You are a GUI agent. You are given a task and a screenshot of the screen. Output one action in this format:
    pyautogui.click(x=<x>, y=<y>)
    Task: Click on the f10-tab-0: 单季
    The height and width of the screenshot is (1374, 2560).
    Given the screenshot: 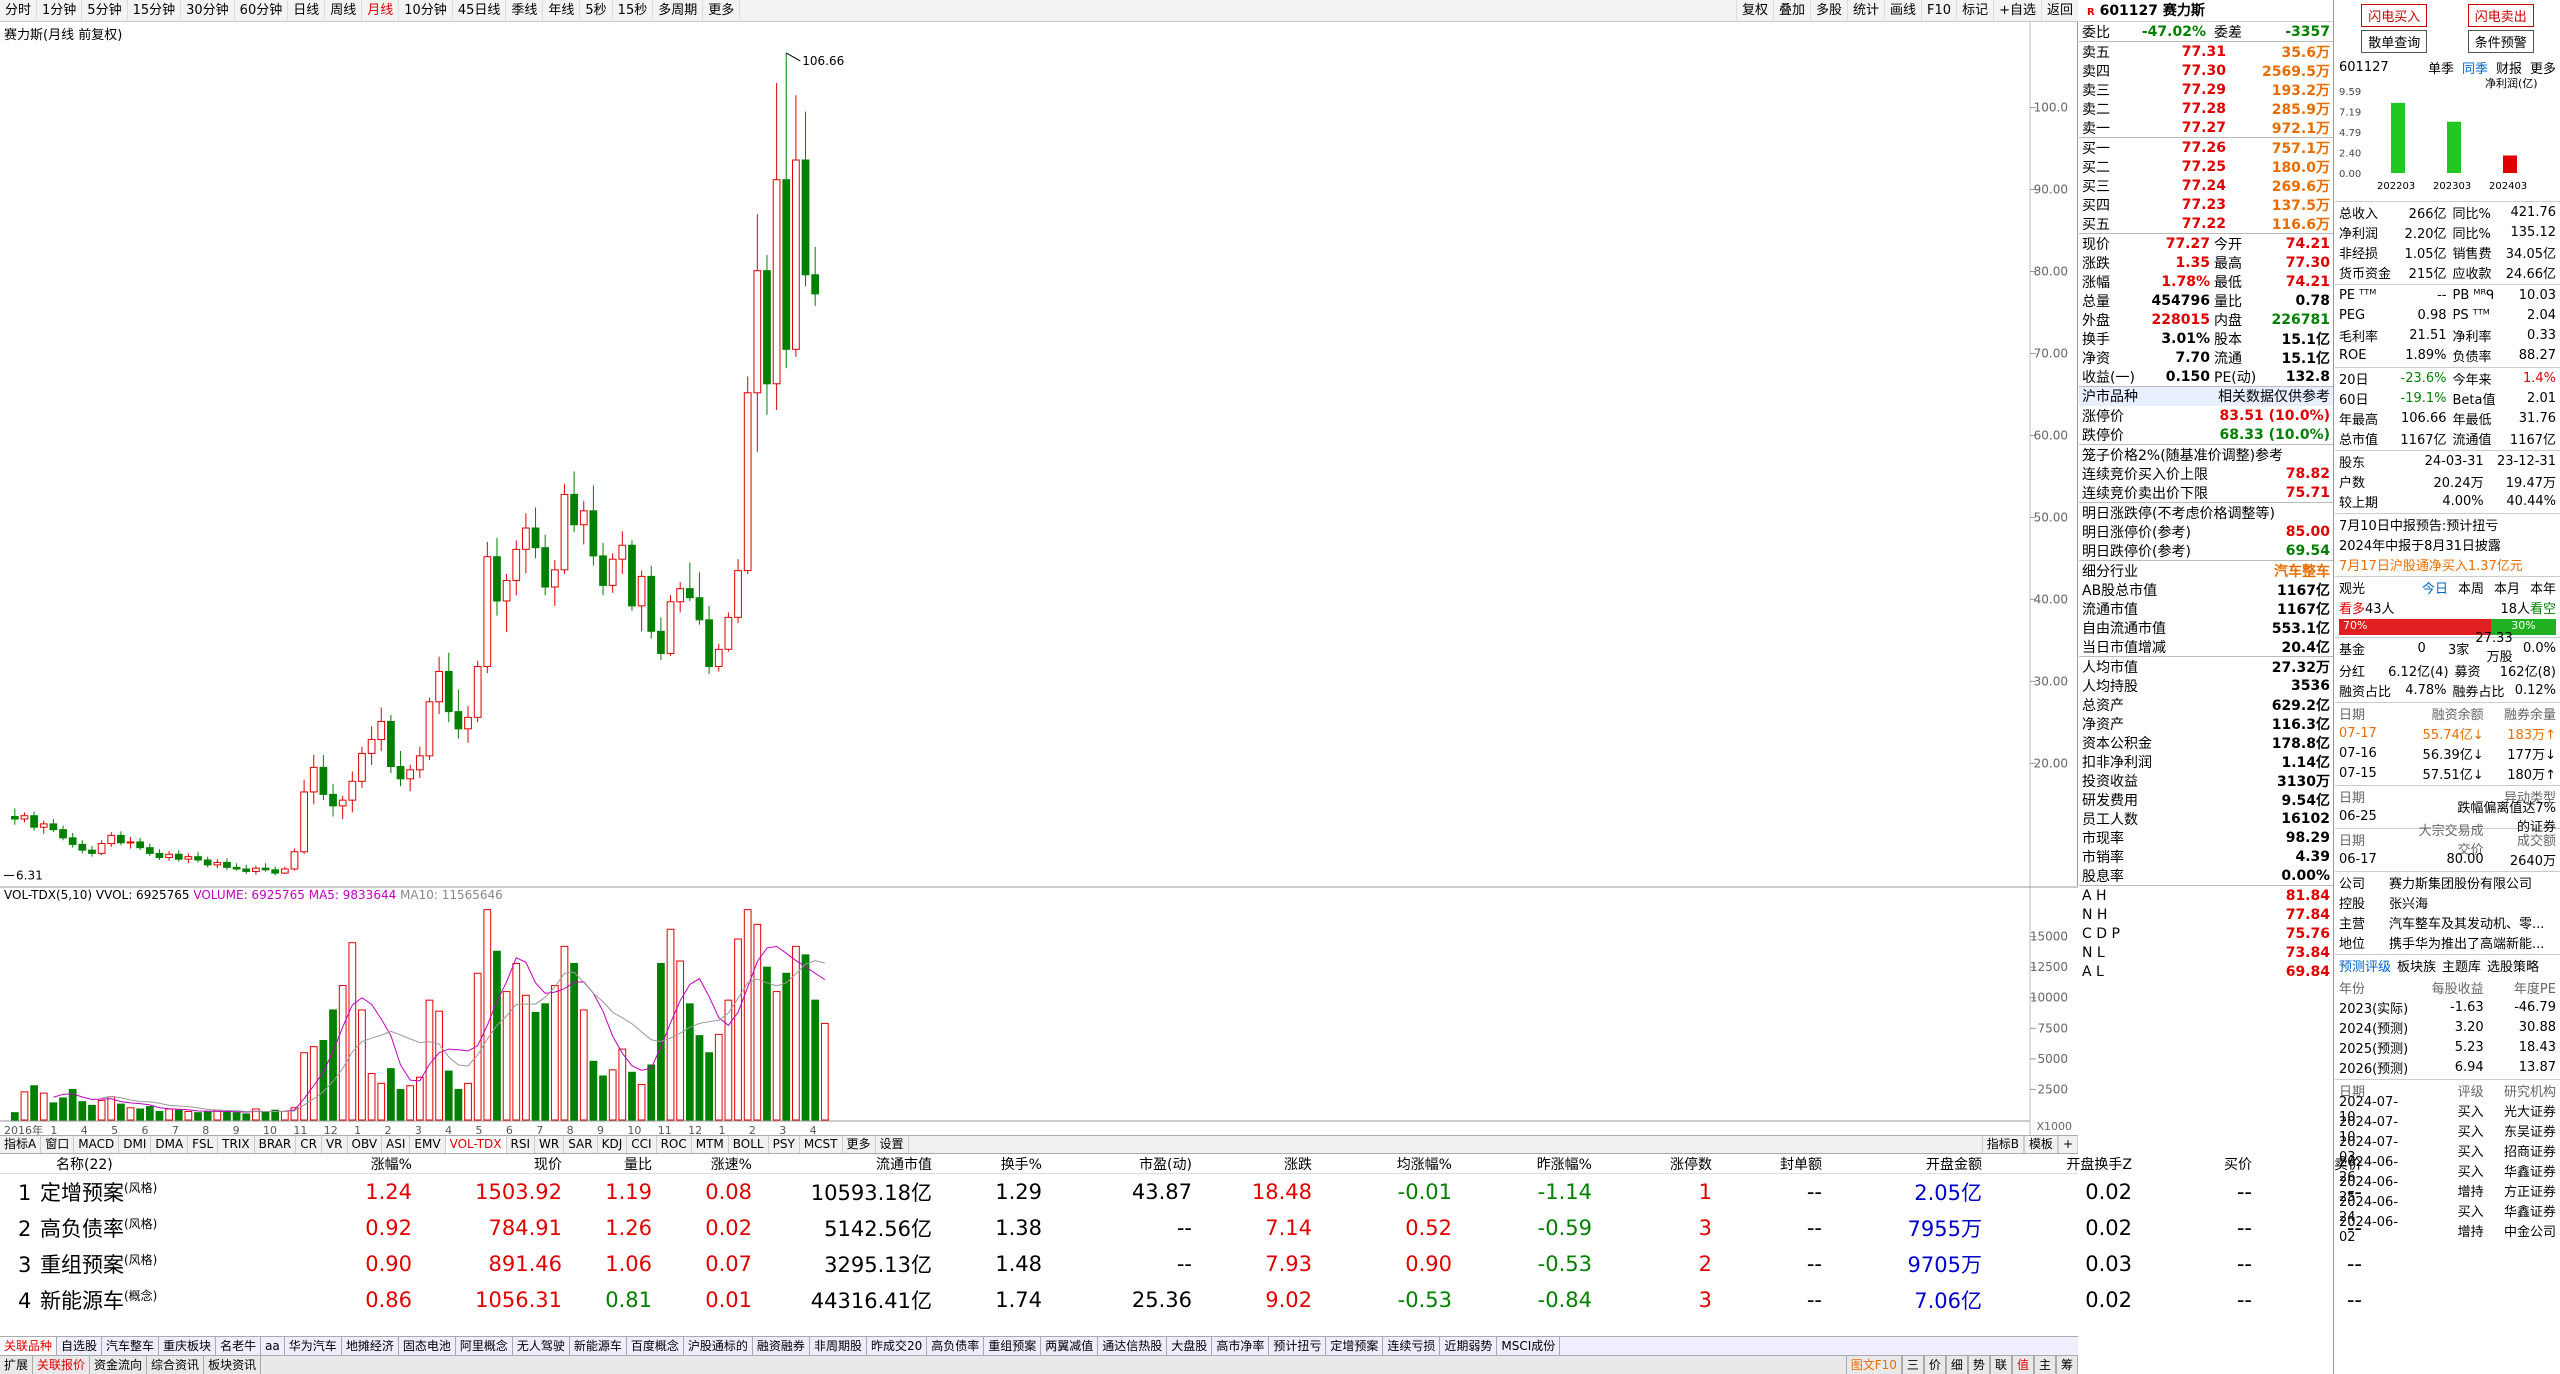 What is the action you would take?
    pyautogui.click(x=2441, y=67)
    